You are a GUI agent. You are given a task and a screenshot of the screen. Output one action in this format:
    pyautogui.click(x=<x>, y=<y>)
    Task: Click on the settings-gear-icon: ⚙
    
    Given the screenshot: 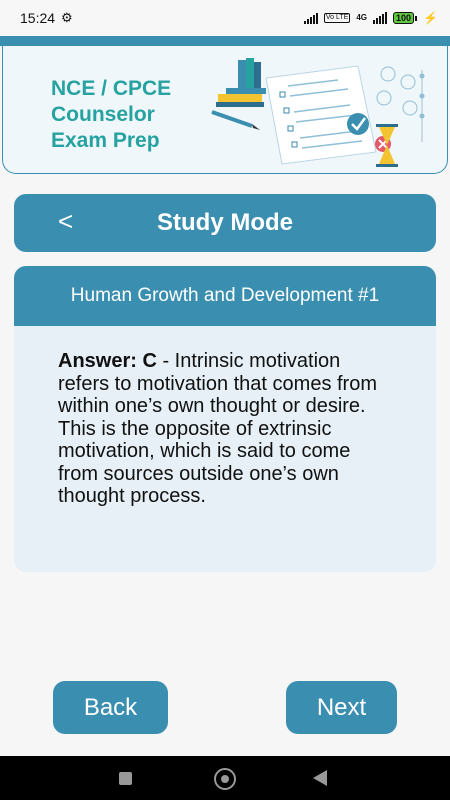 What is the action you would take?
    pyautogui.click(x=67, y=17)
    